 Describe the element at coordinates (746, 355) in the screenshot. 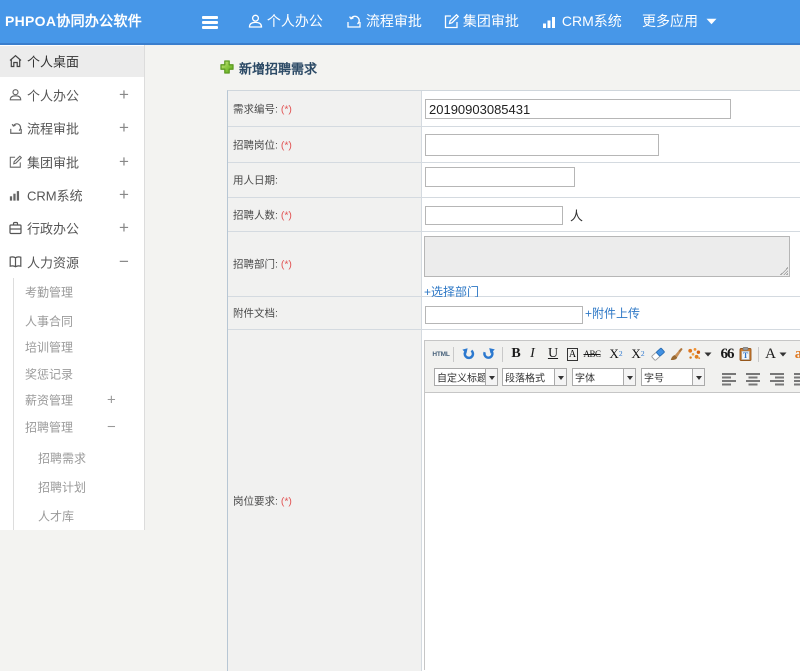

I see `svg-text: T` at that location.